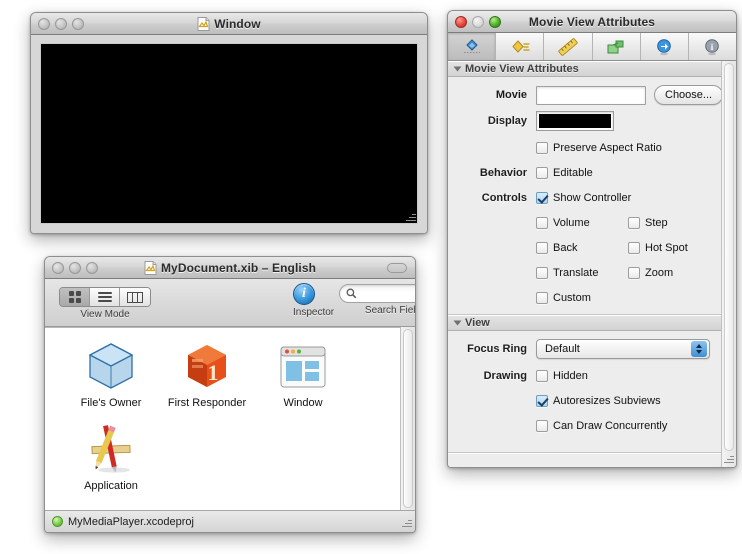 This screenshot has height=554, width=742. I want to click on checkbox-show-controller: Show Controller, so click(583, 198).